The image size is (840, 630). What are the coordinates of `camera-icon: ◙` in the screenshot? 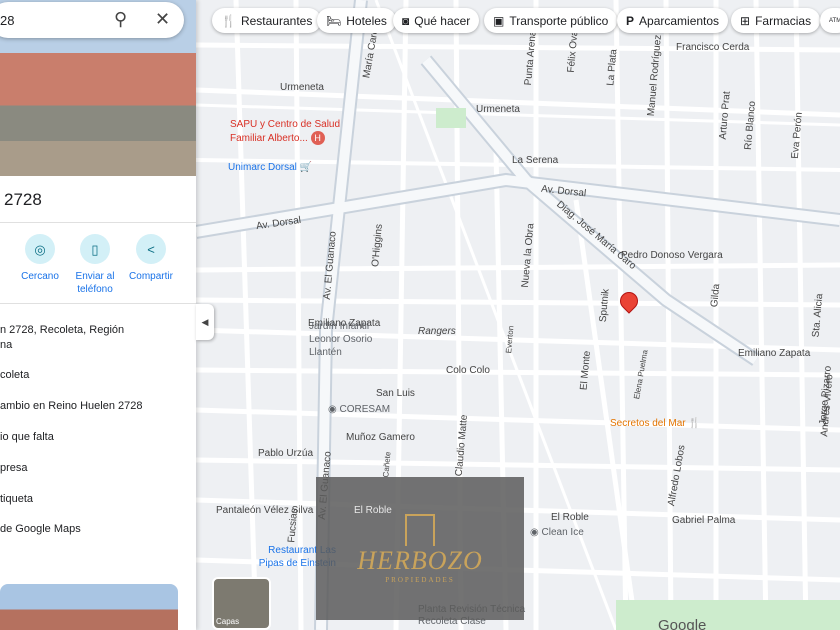 It's located at (406, 20).